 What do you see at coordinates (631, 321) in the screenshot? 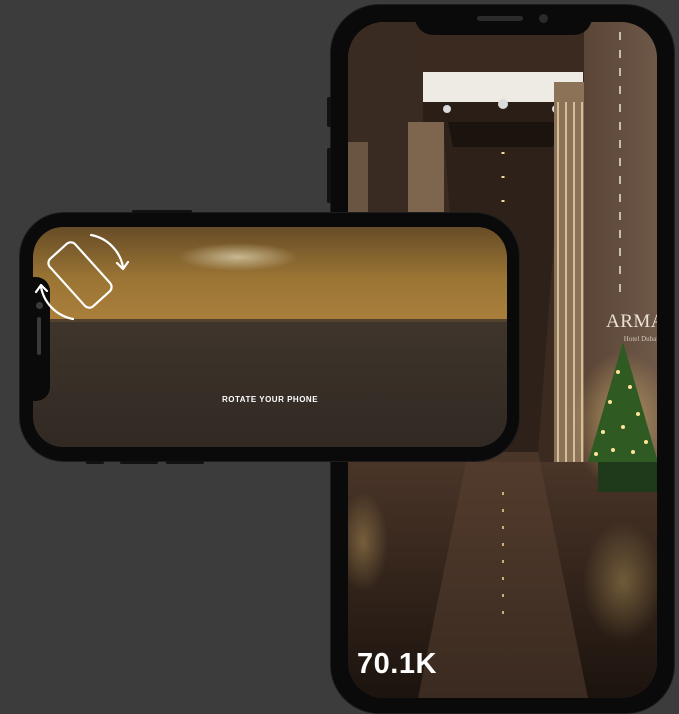
I see `armani-brand-text: ARMANI` at bounding box center [631, 321].